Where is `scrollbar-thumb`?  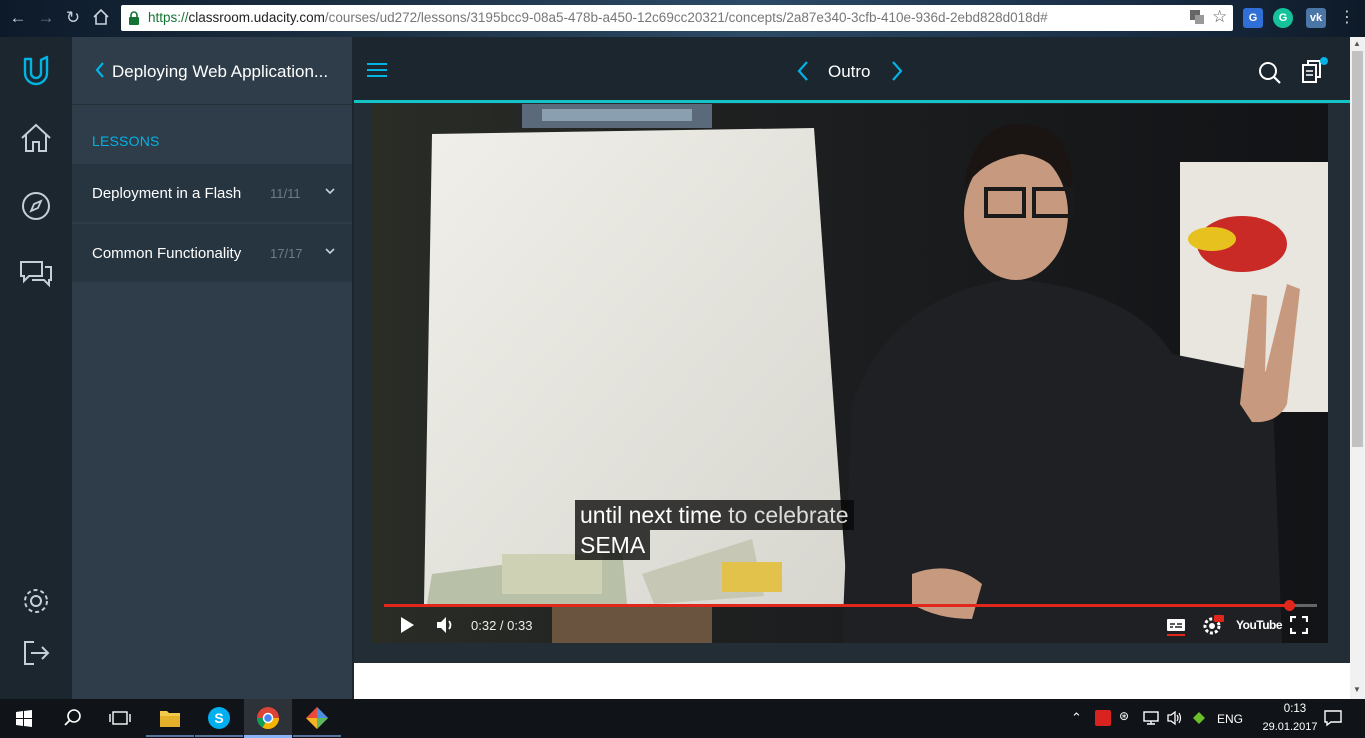 scrollbar-thumb is located at coordinates (1357, 249).